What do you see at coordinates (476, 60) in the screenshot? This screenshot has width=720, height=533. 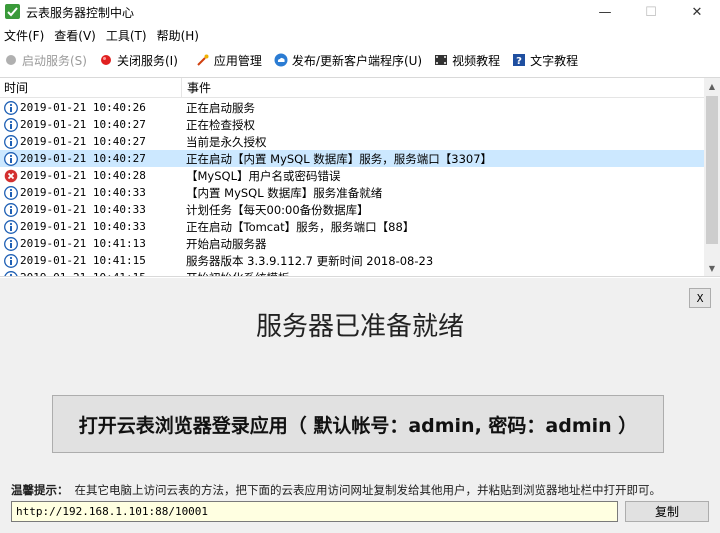 I see `video-tutorial-label: 视频教程` at bounding box center [476, 60].